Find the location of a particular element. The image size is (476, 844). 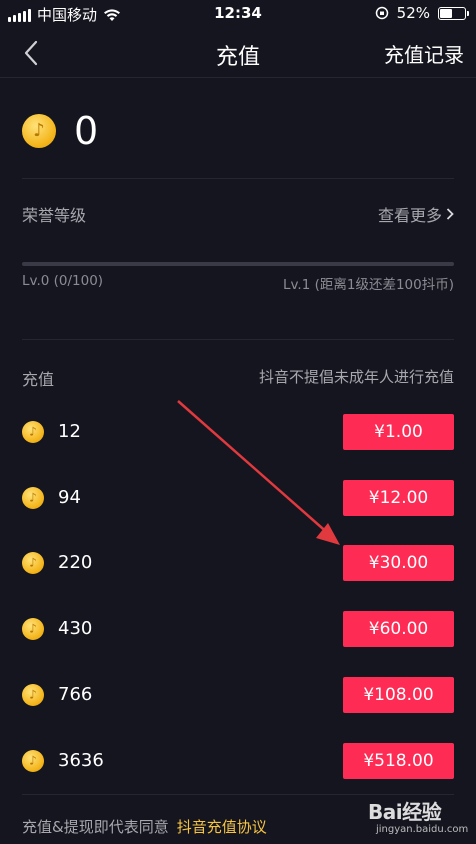

price-button: ¥1.00 is located at coordinates (398, 432).